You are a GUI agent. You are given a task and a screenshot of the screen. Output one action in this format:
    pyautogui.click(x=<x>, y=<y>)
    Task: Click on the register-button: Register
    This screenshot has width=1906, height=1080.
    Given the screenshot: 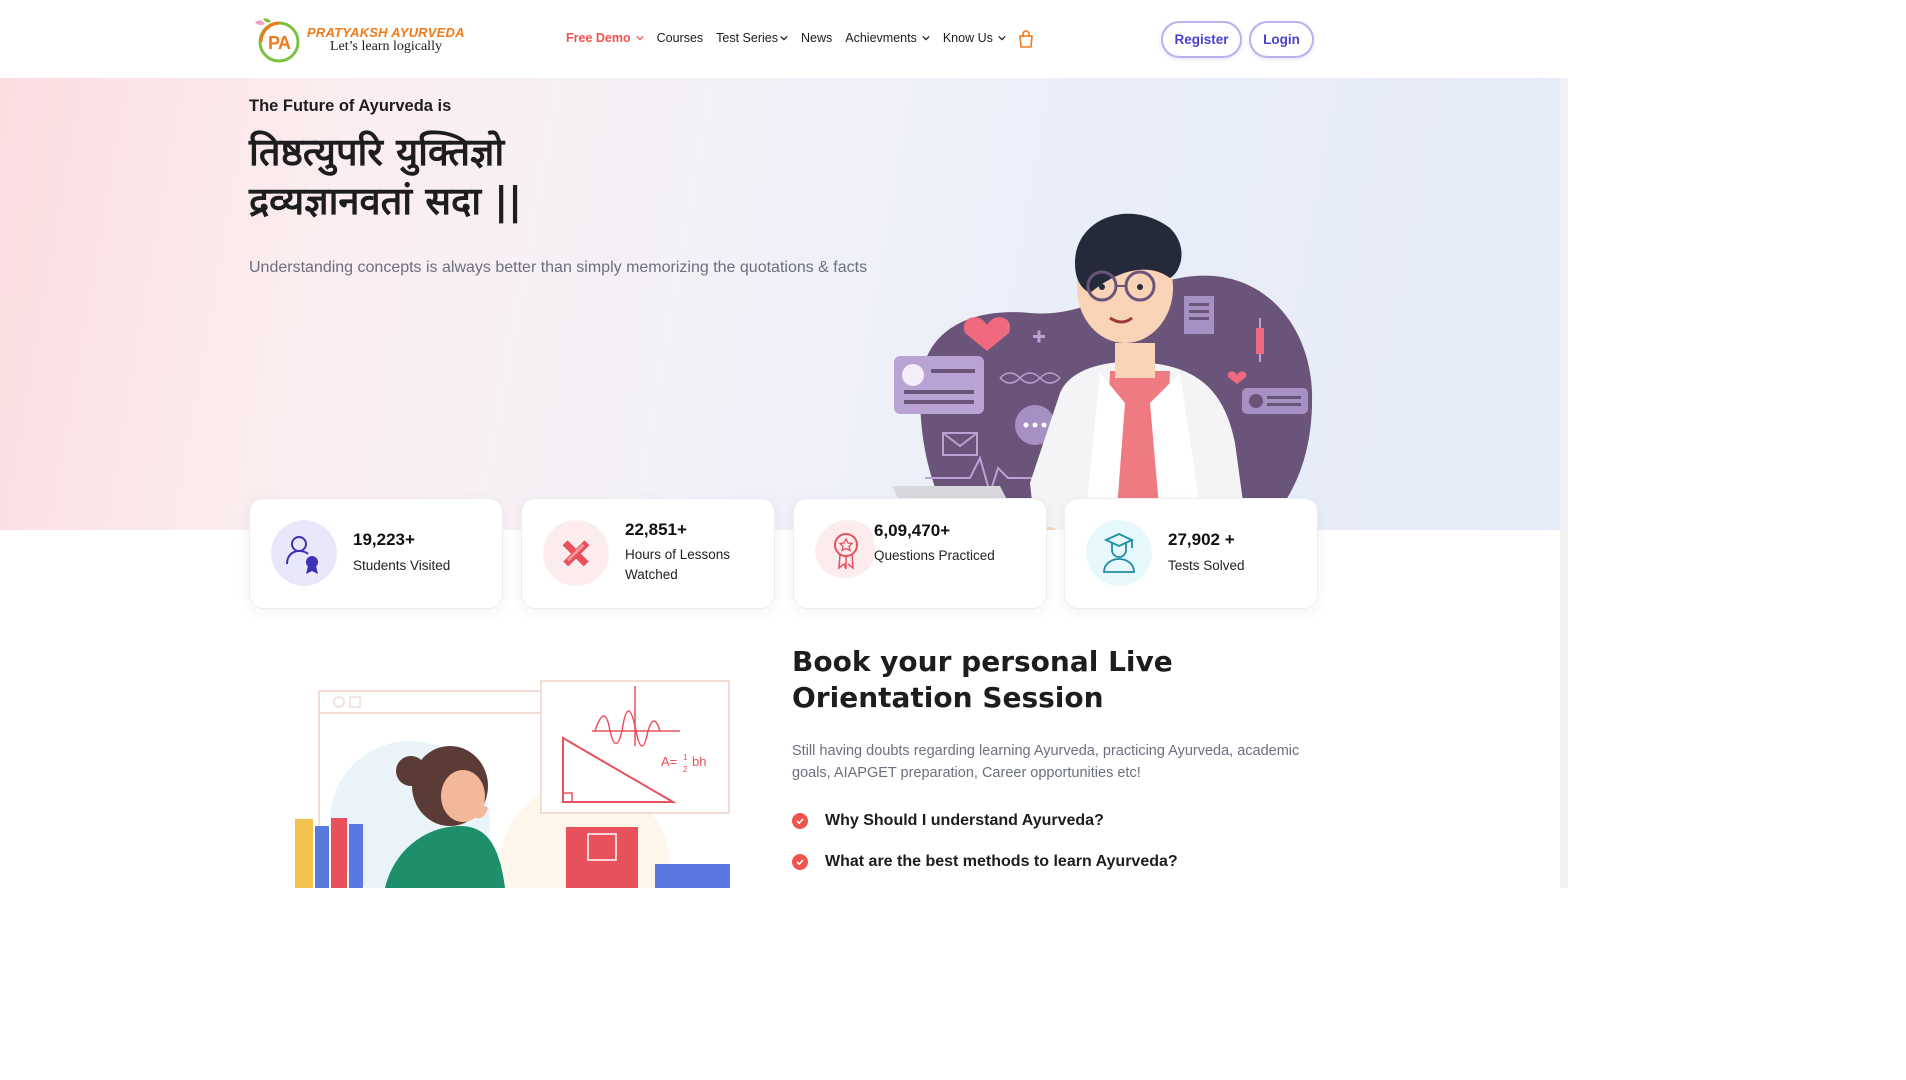 What is the action you would take?
    pyautogui.click(x=1201, y=39)
    